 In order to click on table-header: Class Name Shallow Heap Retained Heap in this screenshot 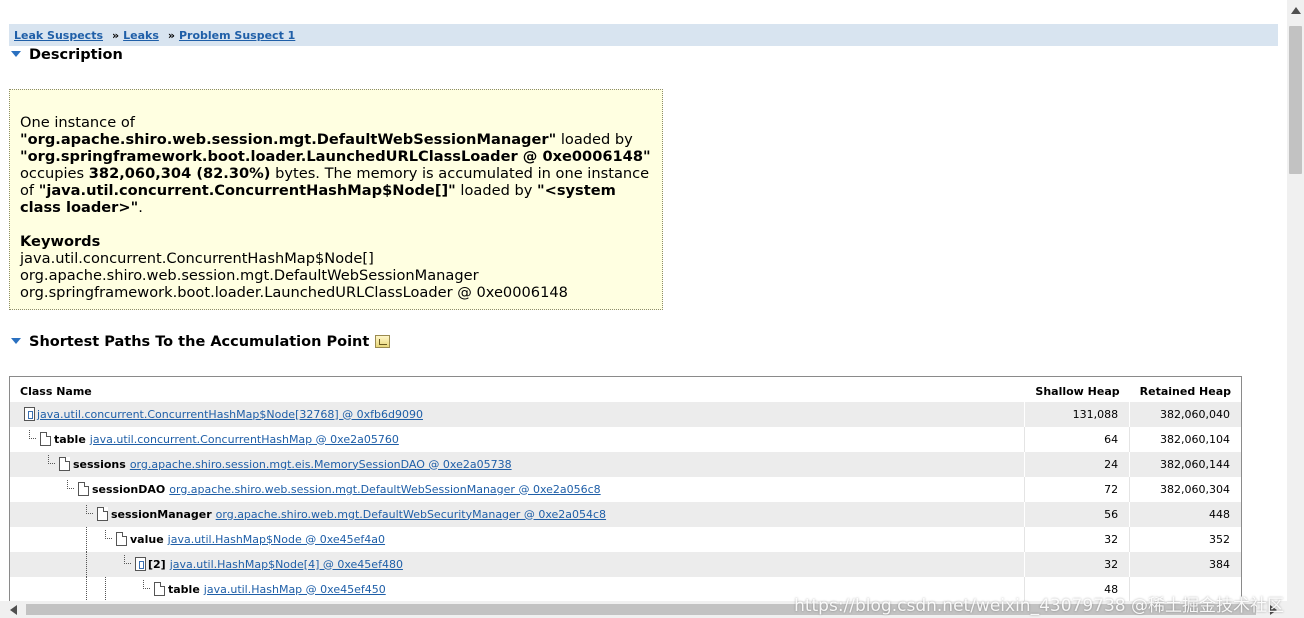, I will do `click(625, 389)`.